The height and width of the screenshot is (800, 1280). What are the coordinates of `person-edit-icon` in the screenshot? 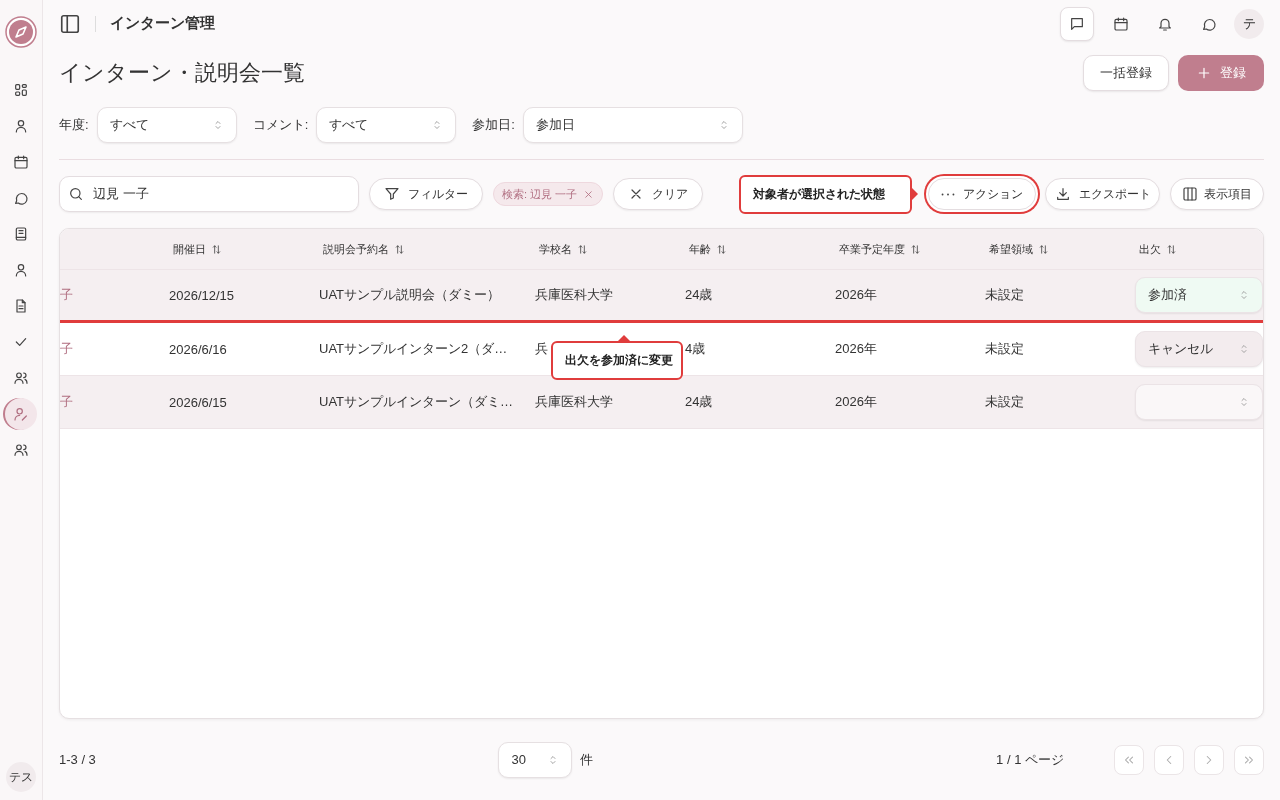 It's located at (21, 414).